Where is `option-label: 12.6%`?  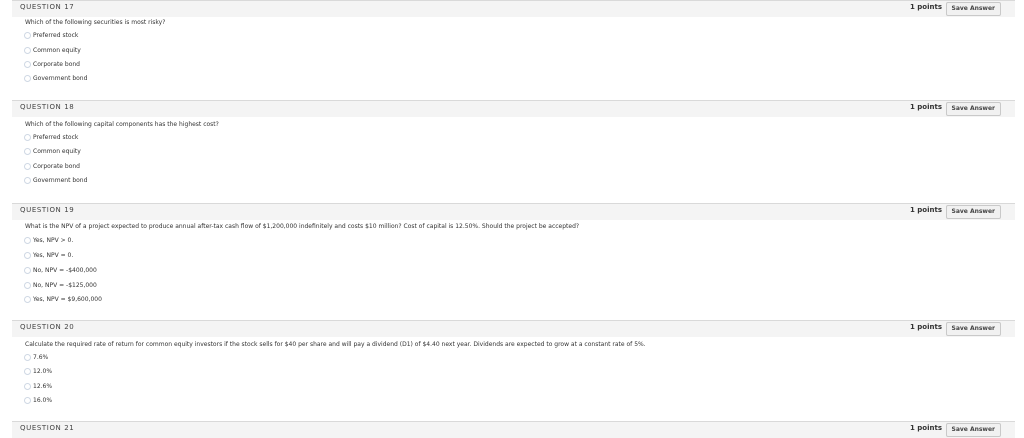 option-label: 12.6% is located at coordinates (43, 386).